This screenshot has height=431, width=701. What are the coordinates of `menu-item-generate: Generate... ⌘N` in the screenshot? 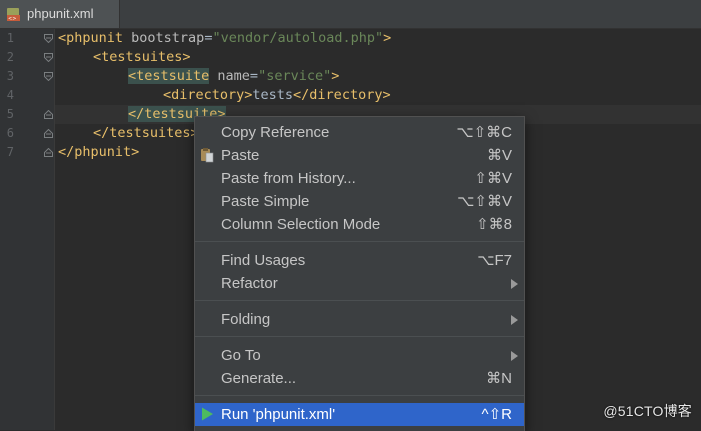 It's located at (359, 378).